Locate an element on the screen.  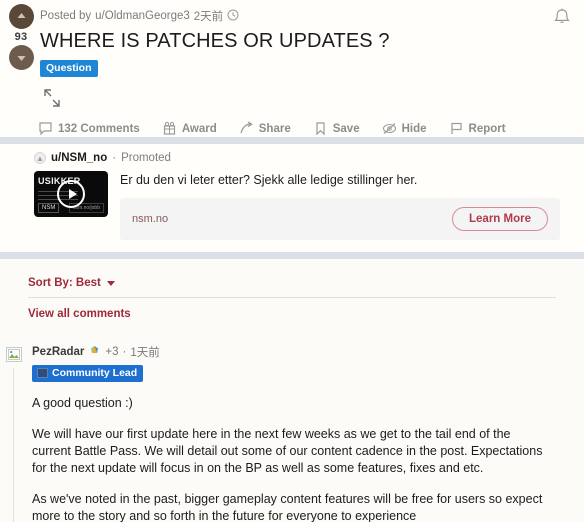
ad-cta-bar: nsm.no Learn More is located at coordinates (340, 219).